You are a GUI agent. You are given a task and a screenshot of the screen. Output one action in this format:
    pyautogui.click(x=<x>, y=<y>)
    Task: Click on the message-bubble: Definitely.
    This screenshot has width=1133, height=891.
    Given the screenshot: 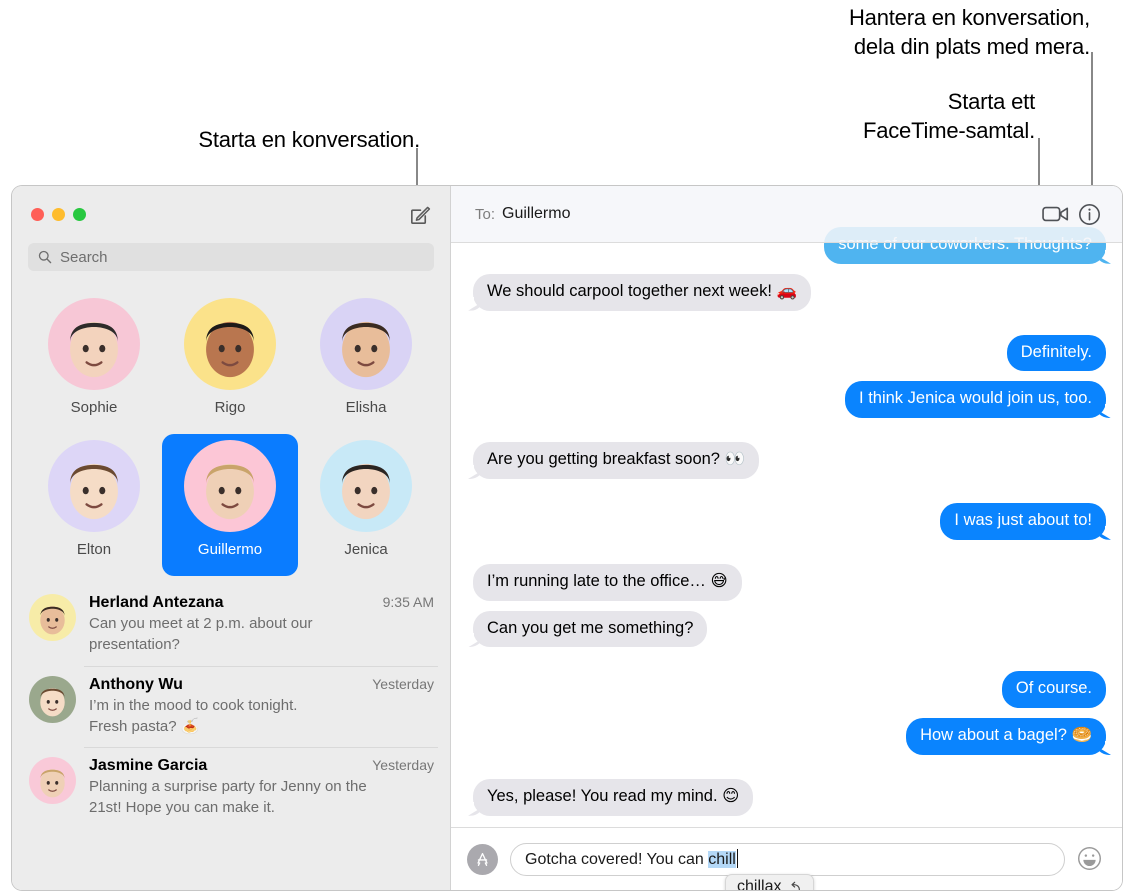 What is the action you would take?
    pyautogui.click(x=1056, y=353)
    